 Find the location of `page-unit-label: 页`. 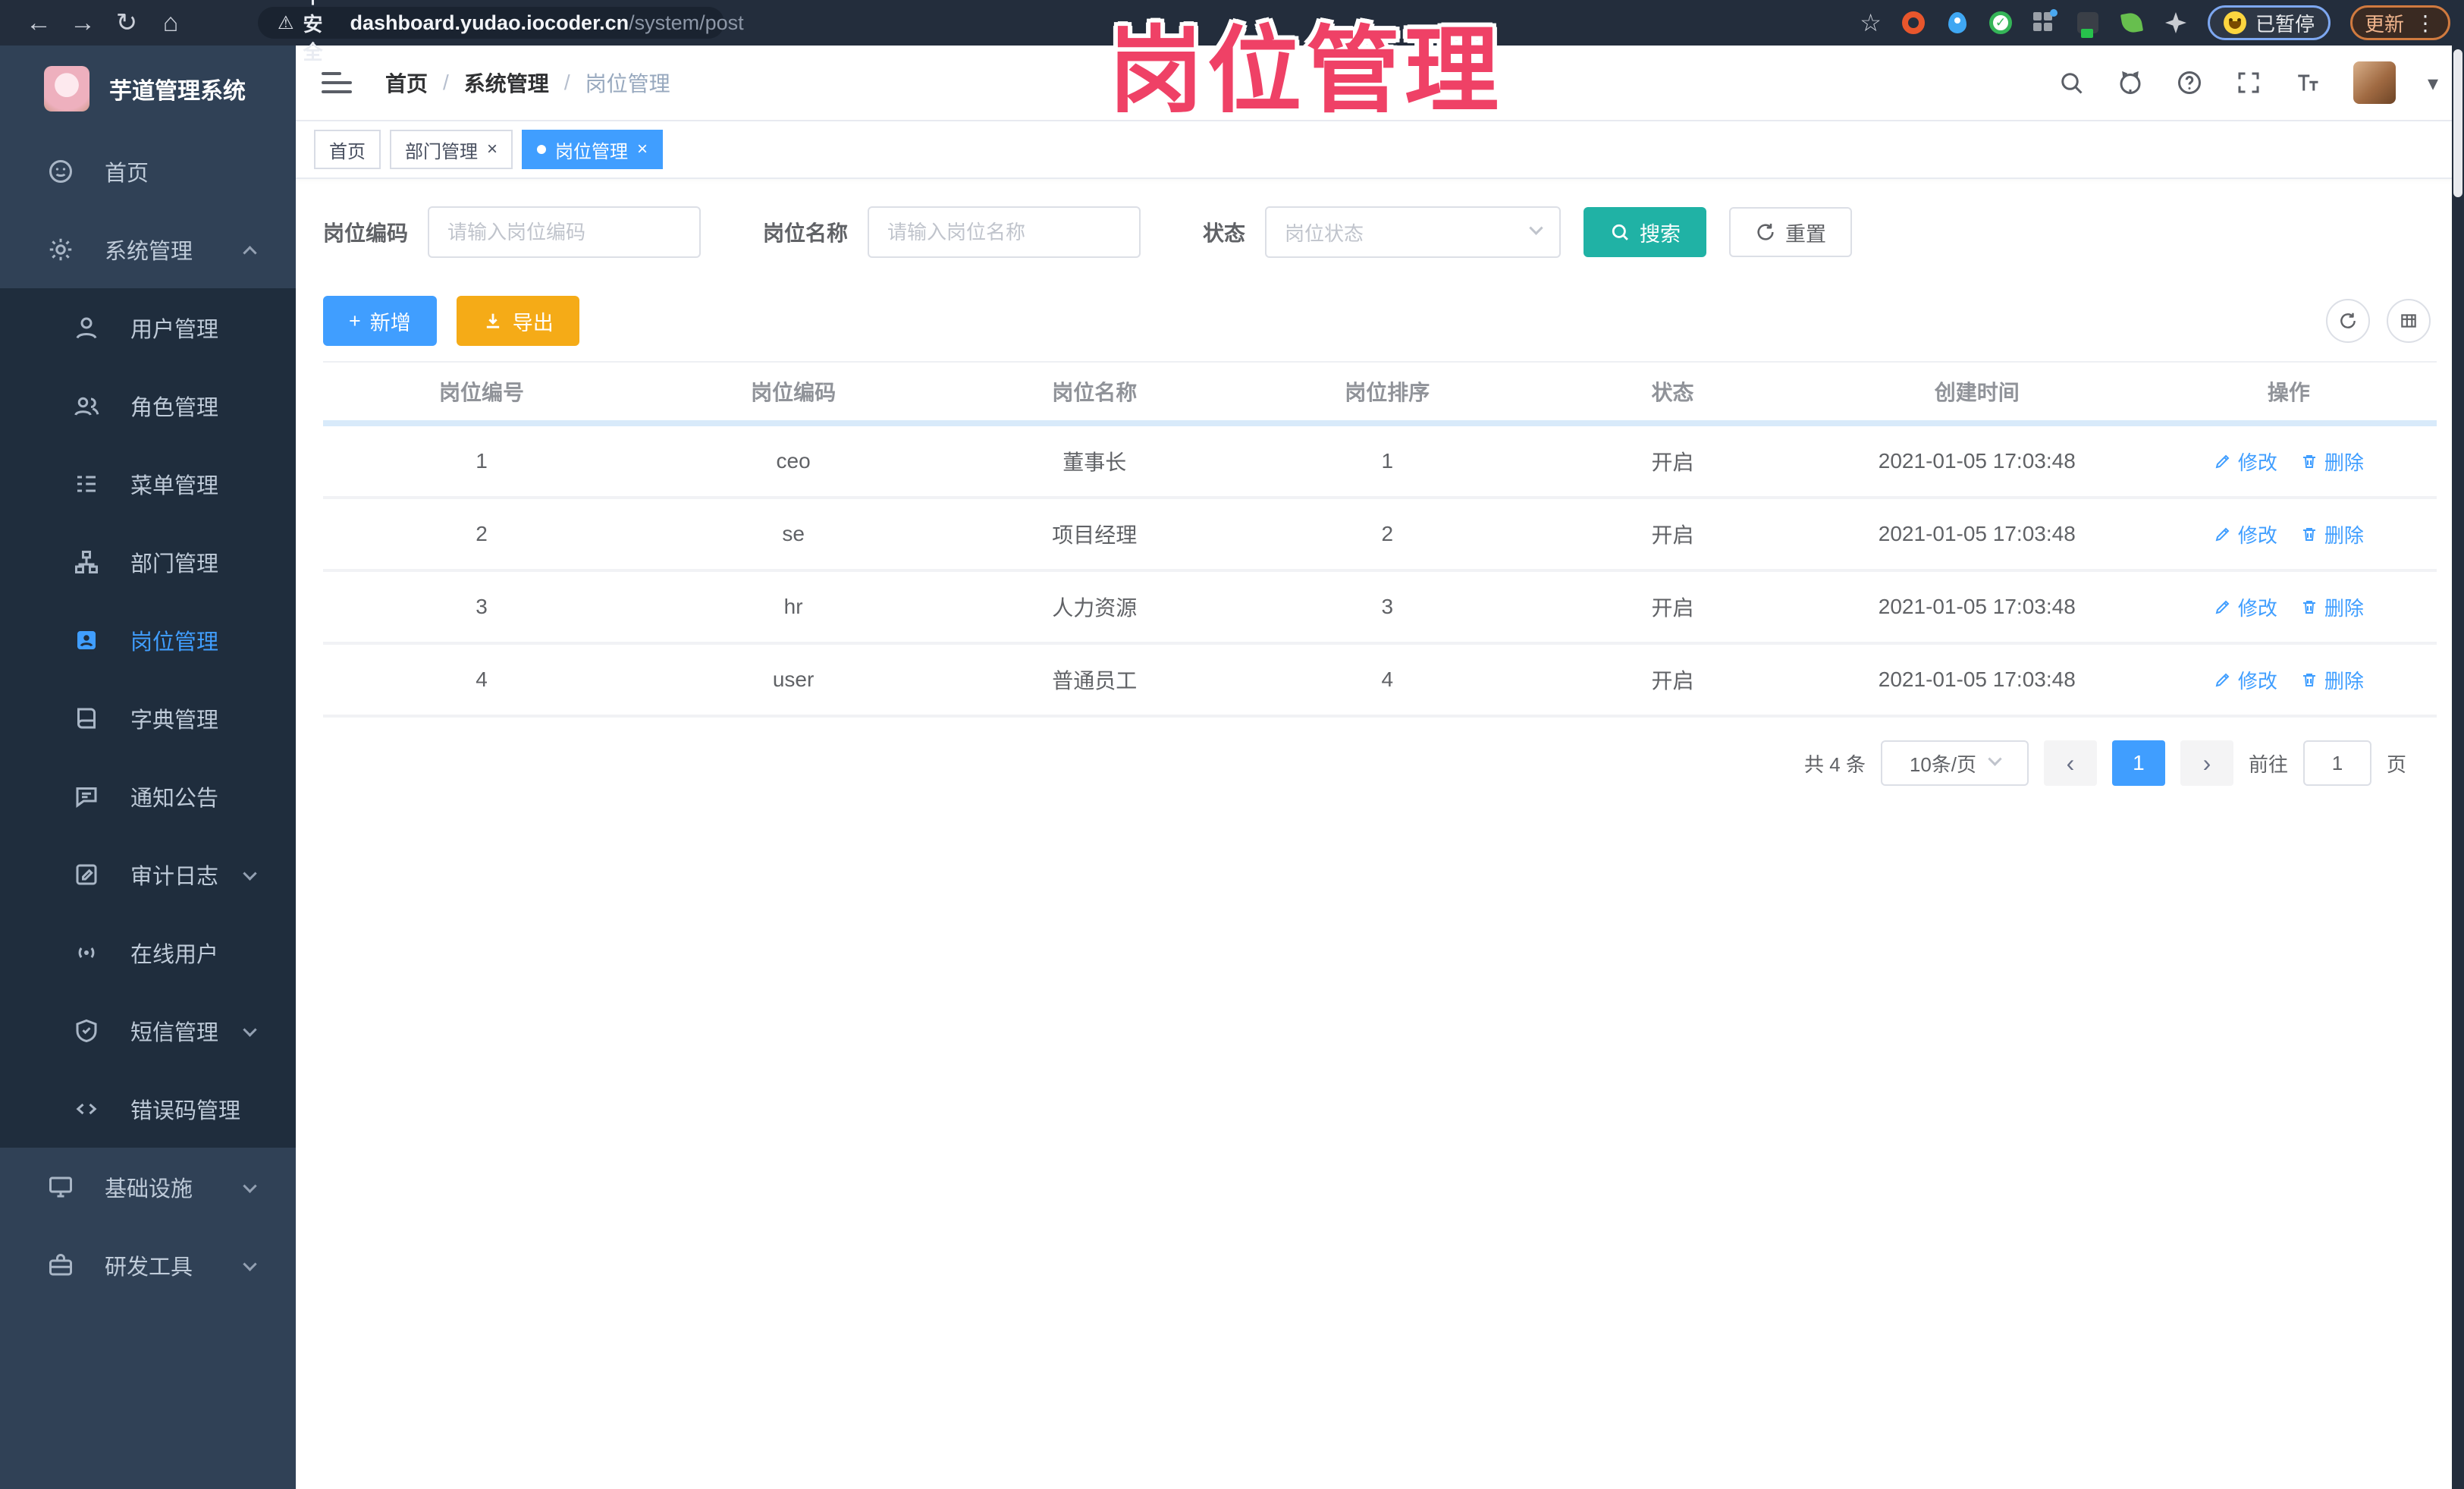

page-unit-label: 页 is located at coordinates (2396, 764).